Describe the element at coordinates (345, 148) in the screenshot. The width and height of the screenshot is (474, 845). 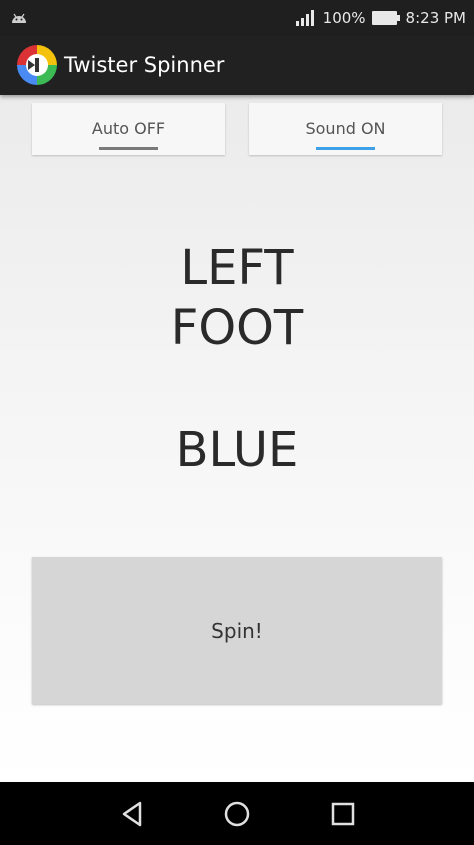
I see `sound-toggle-indicator` at that location.